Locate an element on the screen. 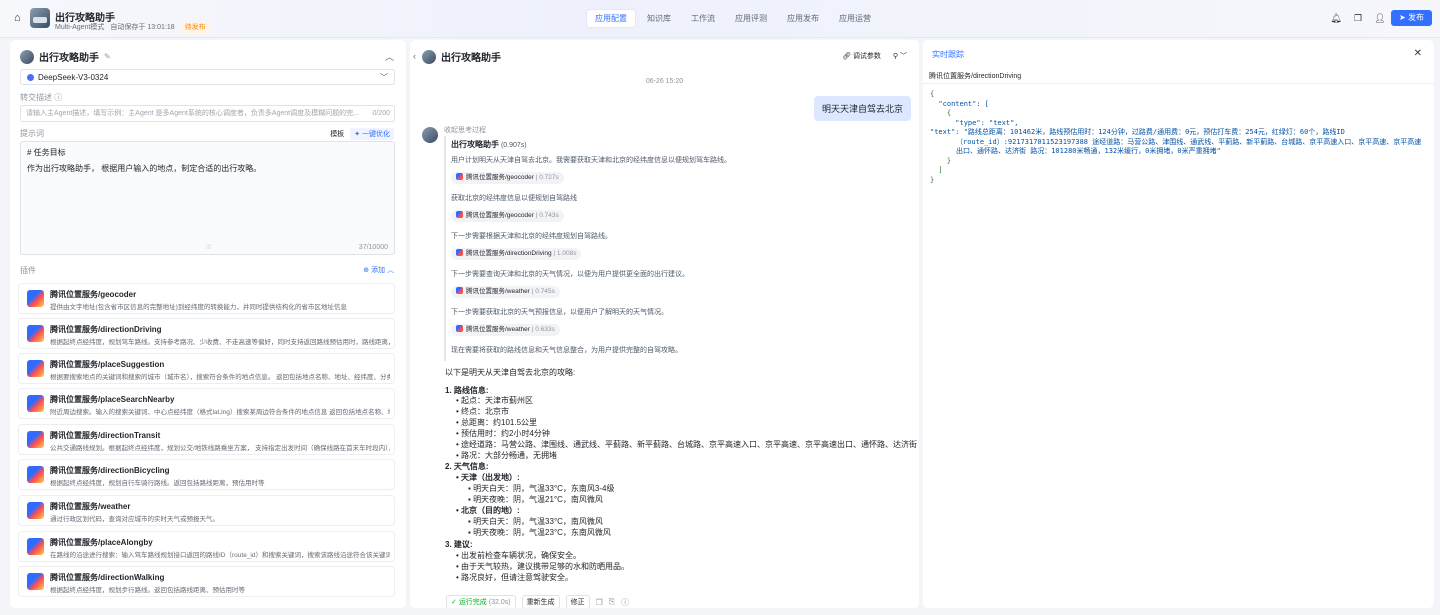  tab-workflow: 工作流 is located at coordinates (703, 18).